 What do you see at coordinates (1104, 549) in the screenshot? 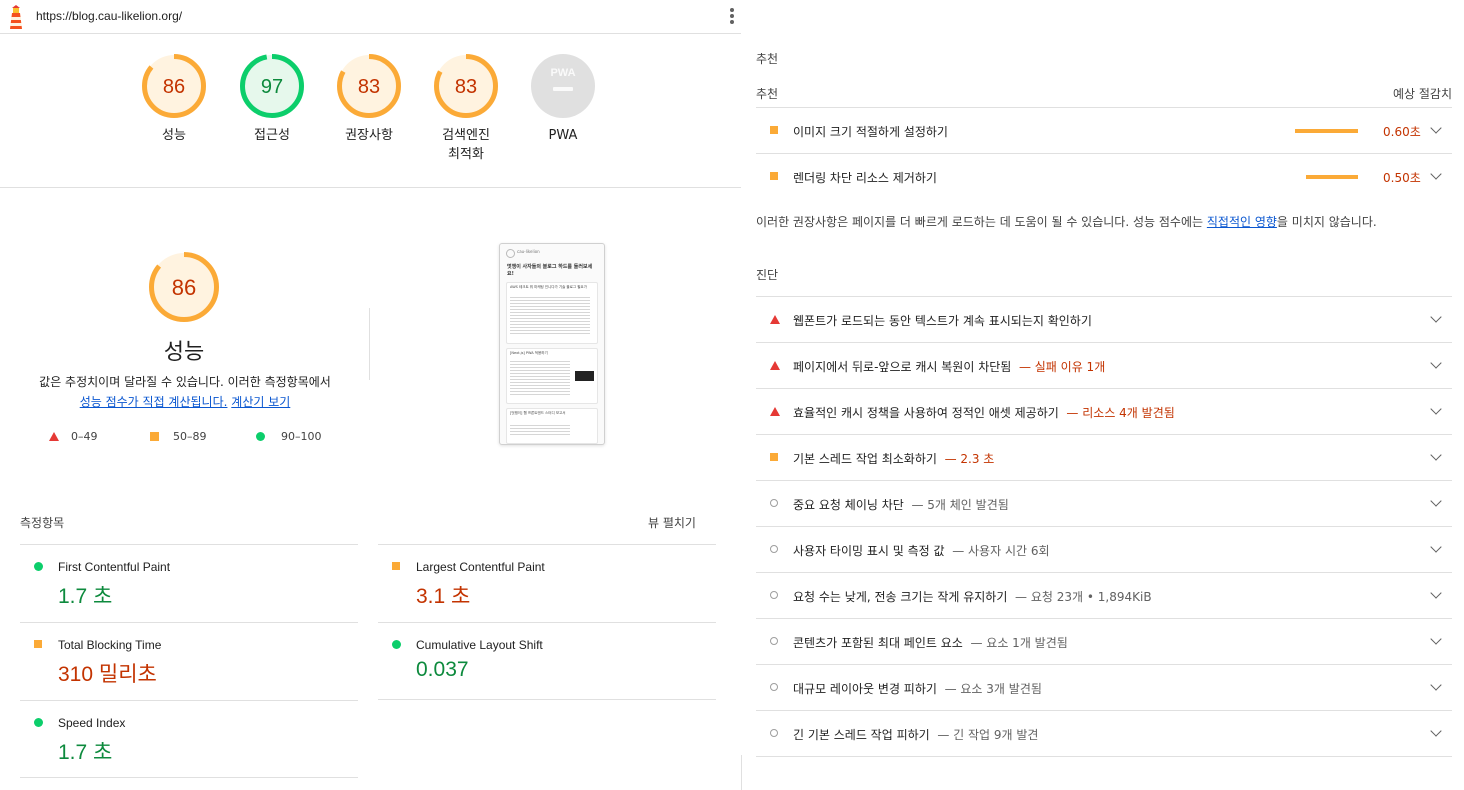
I see `diagnostic-row: 사용자 타이밍 표시 및 측정 값 — 사용자 시간 6회` at bounding box center [1104, 549].